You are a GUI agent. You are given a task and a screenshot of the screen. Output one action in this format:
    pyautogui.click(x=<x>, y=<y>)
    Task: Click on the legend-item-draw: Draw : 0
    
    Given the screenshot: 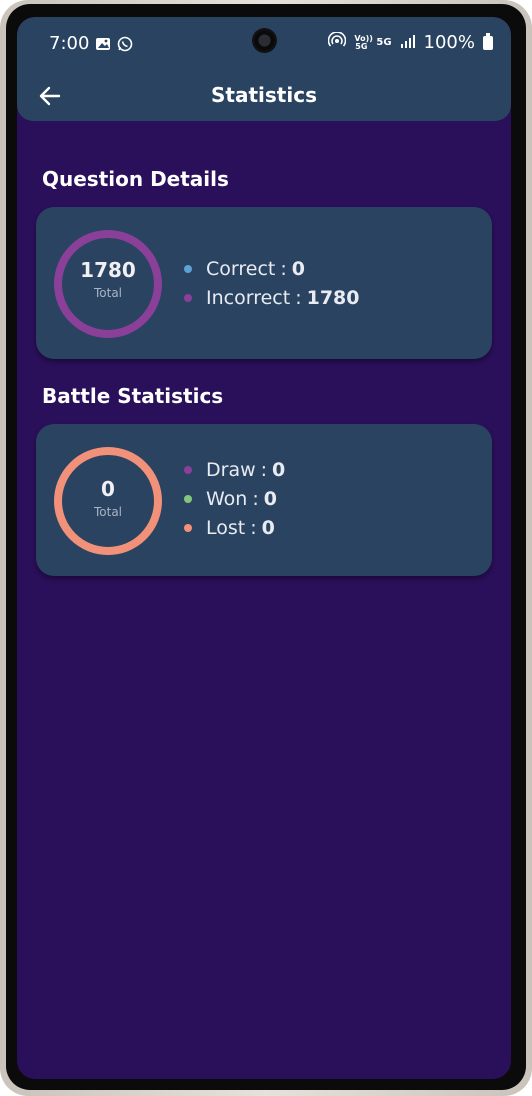 What is the action you would take?
    pyautogui.click(x=235, y=469)
    